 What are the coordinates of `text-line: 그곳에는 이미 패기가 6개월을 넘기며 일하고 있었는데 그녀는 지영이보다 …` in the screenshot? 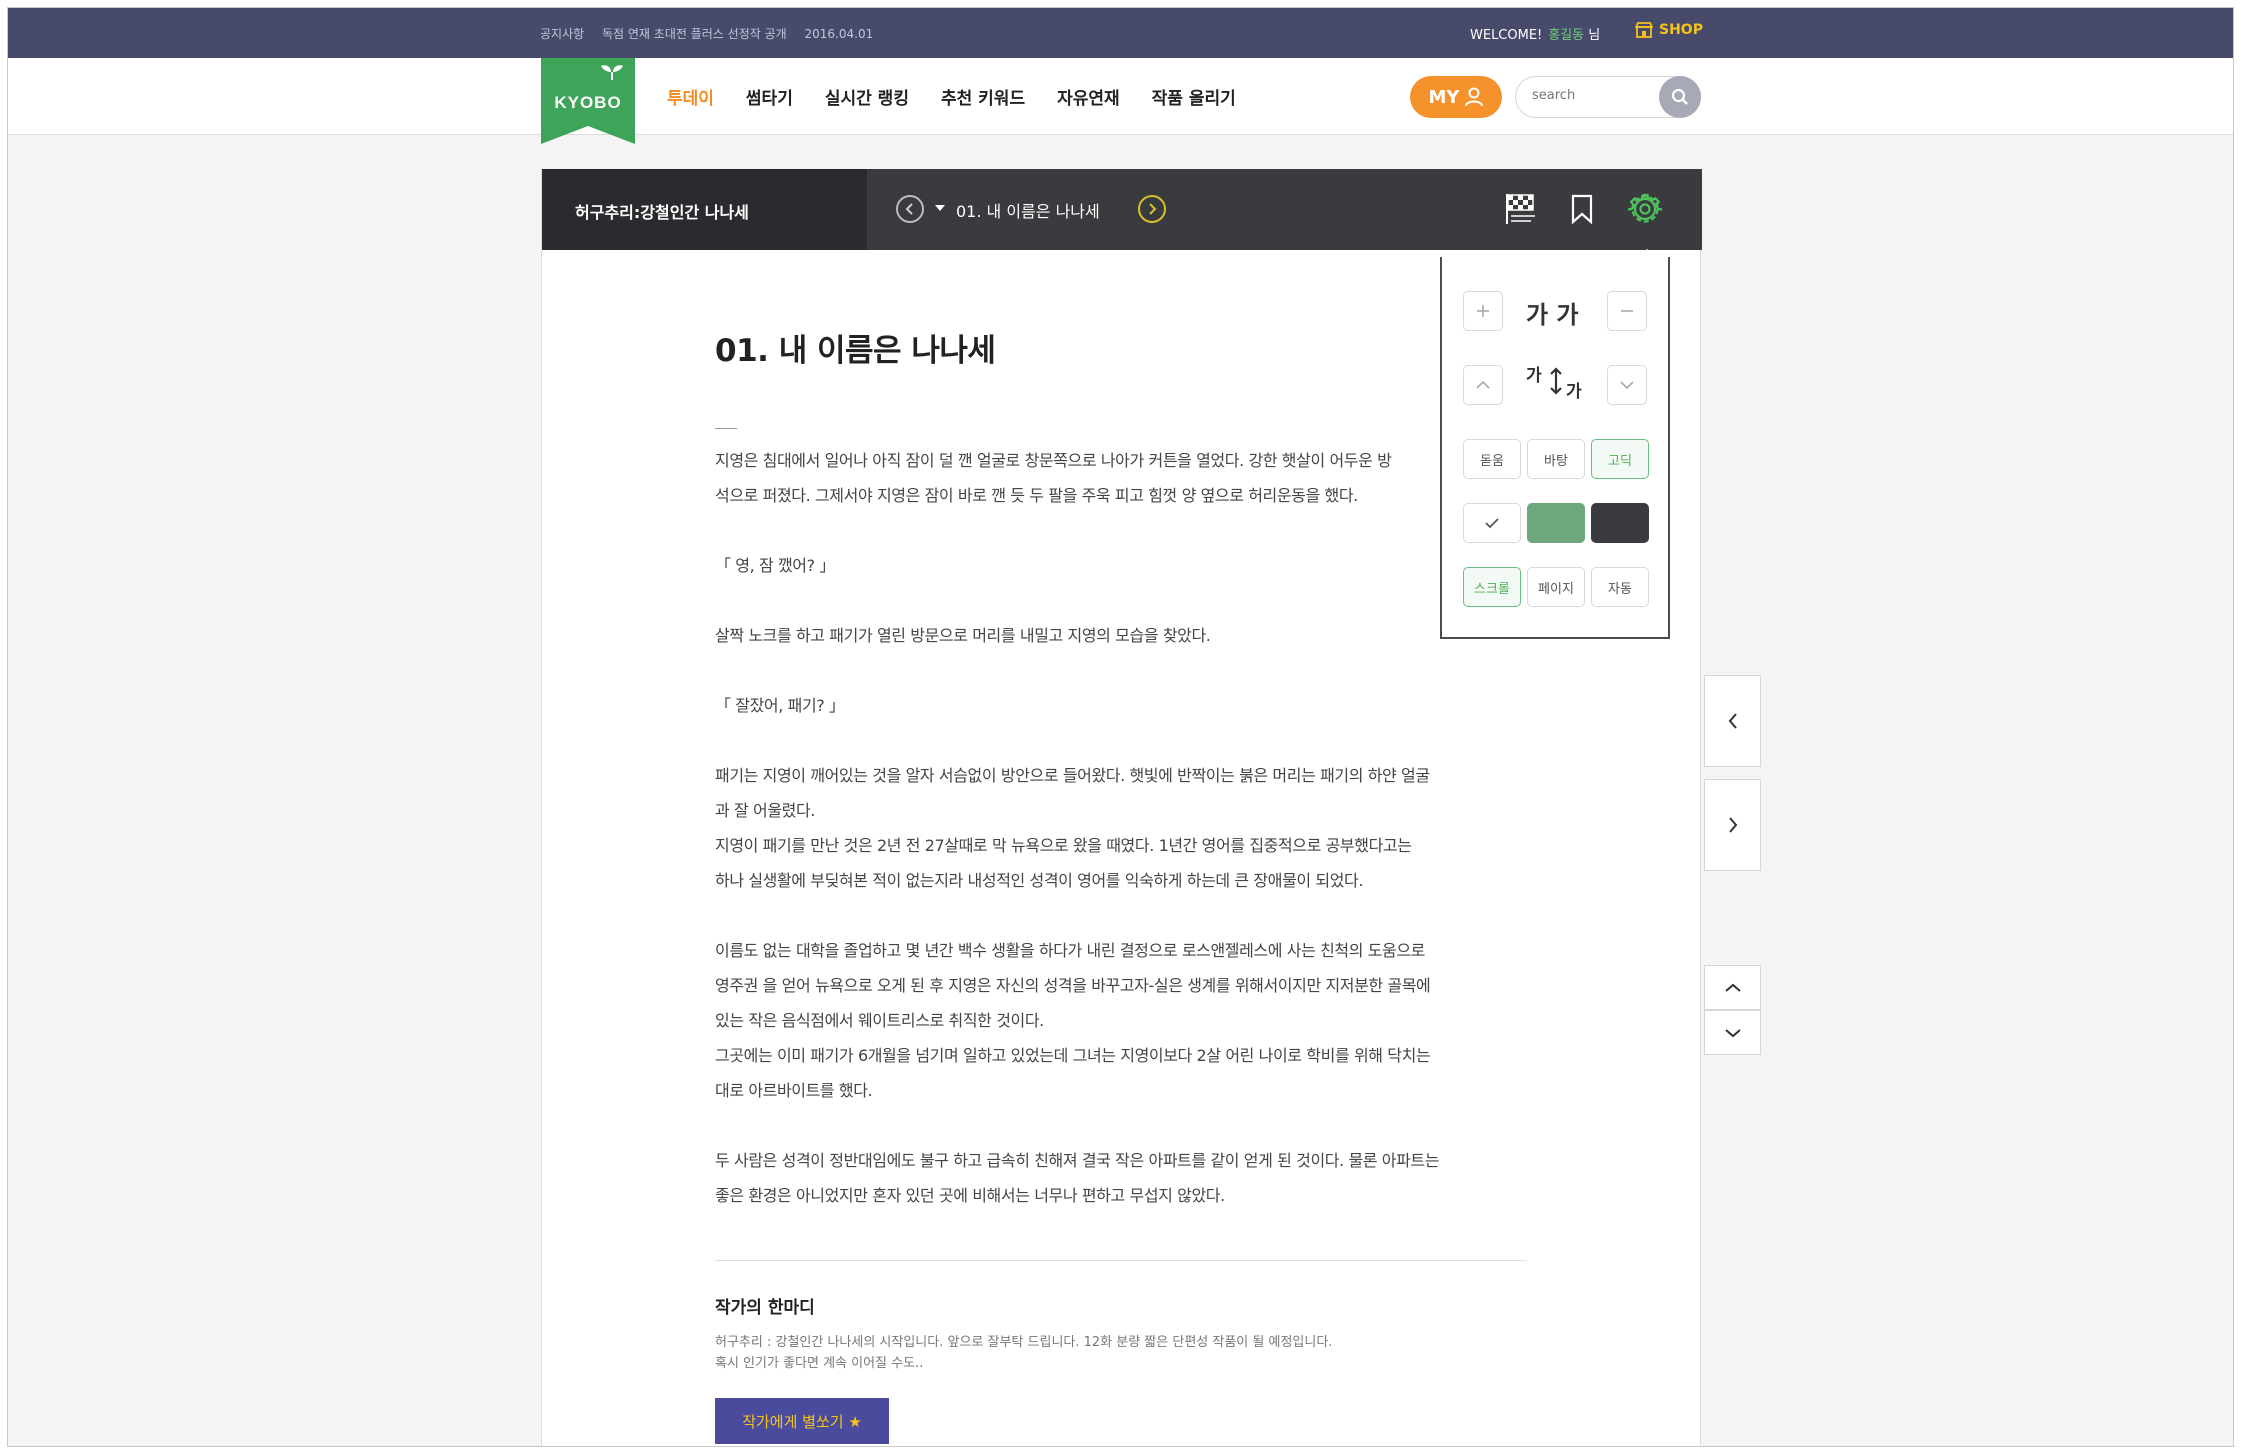 It's located at (1073, 1055).